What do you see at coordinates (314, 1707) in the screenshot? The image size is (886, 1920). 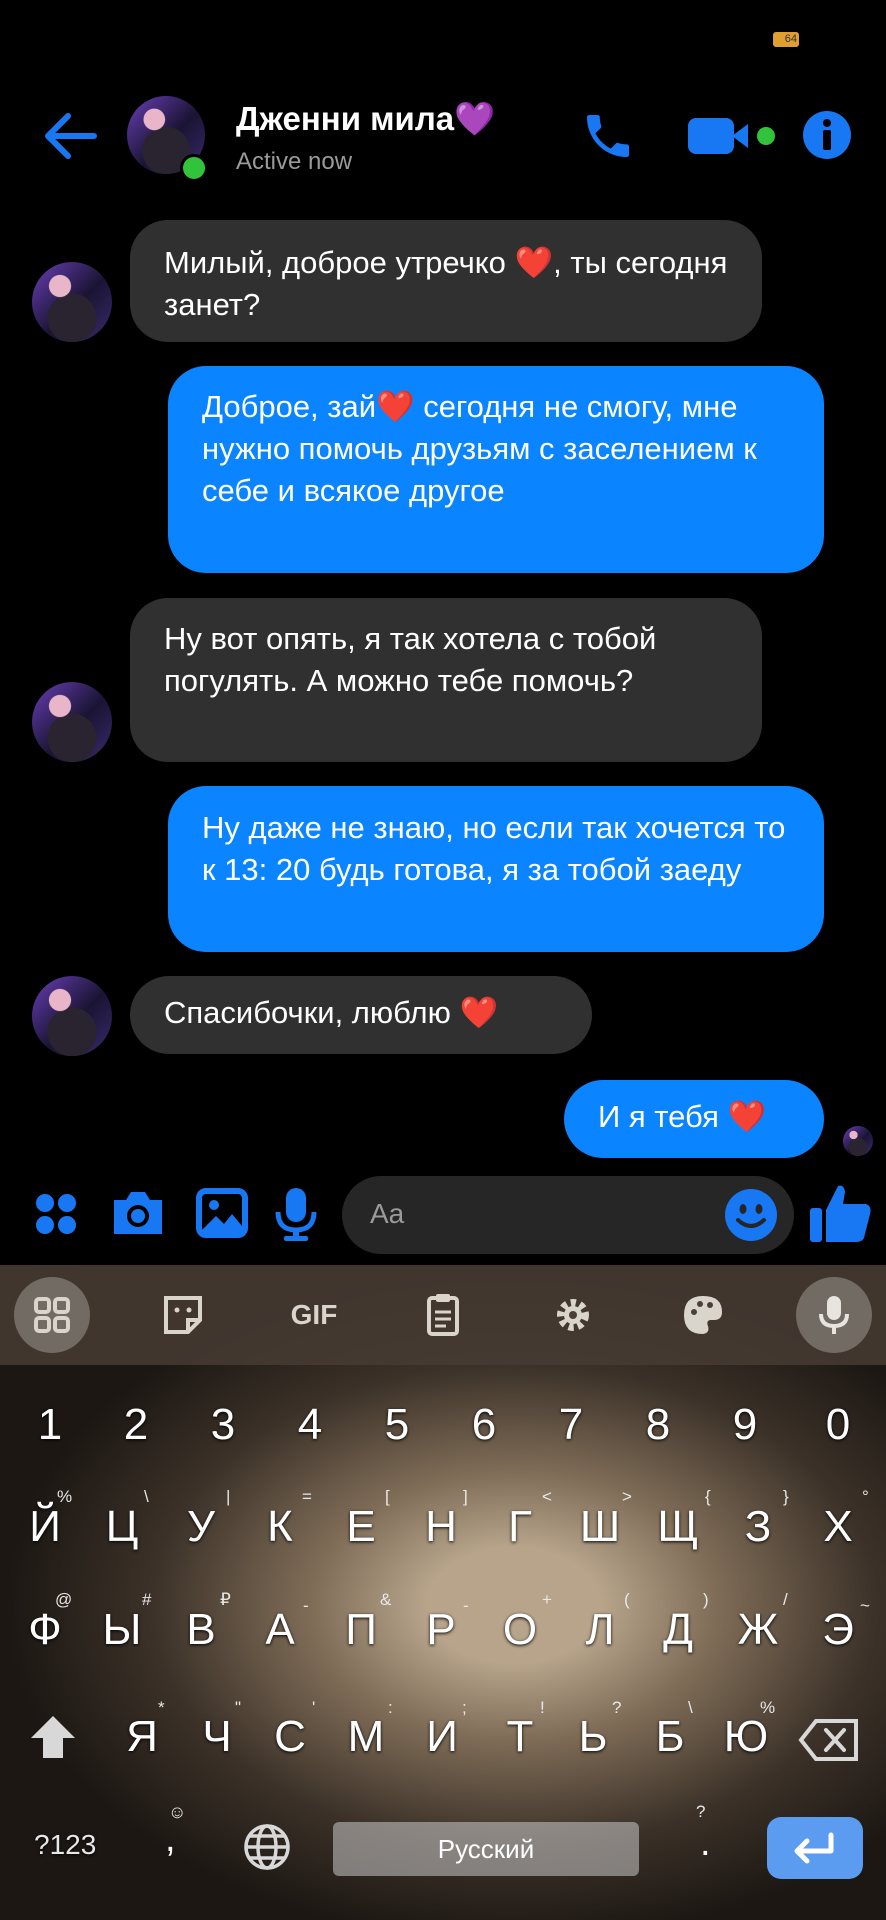 I see `key-hint: '` at bounding box center [314, 1707].